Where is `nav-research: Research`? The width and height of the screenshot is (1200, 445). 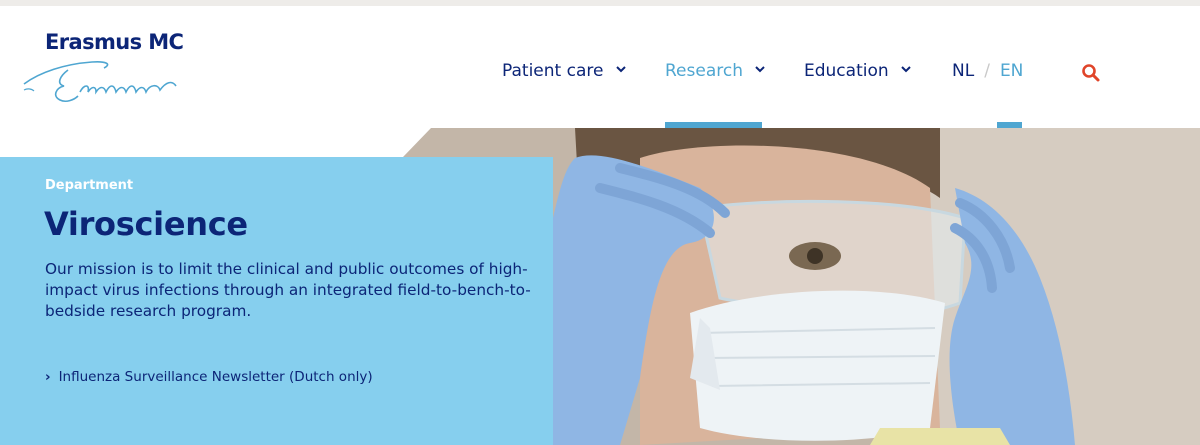 nav-research: Research is located at coordinates (715, 72).